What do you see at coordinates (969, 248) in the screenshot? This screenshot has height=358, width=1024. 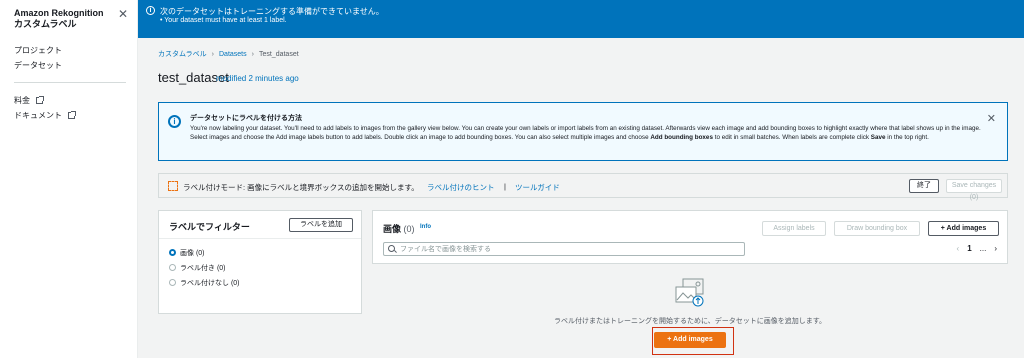 I see `page-number: 1` at bounding box center [969, 248].